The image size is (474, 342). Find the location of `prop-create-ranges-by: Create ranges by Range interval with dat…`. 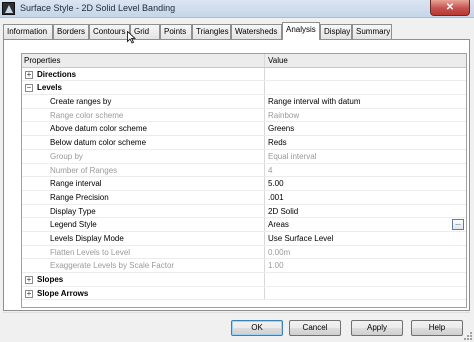

prop-create-ranges-by: Create ranges by Range interval with dat… is located at coordinates (244, 102).